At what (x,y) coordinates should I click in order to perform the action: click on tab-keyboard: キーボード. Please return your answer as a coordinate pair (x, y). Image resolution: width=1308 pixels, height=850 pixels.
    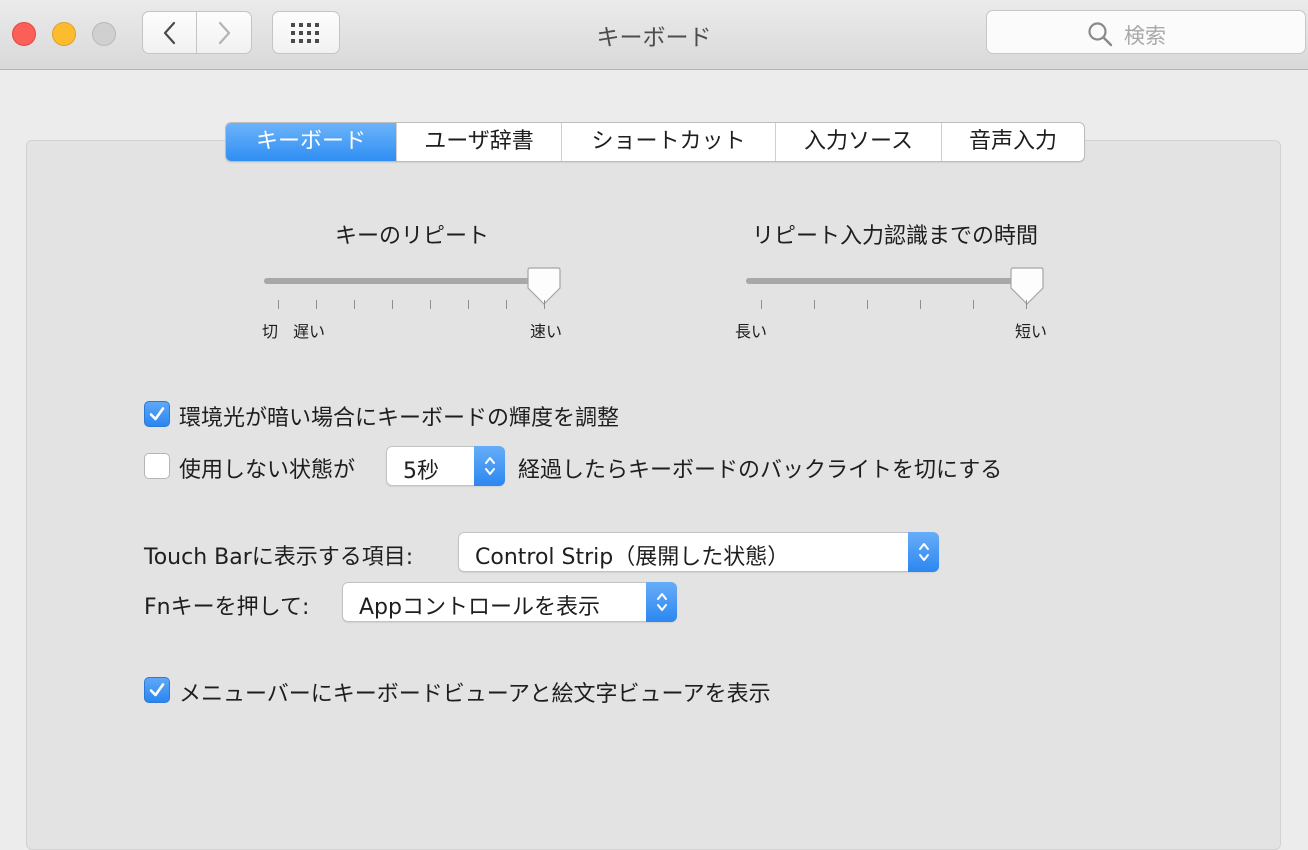
    Looking at the image, I should click on (311, 142).